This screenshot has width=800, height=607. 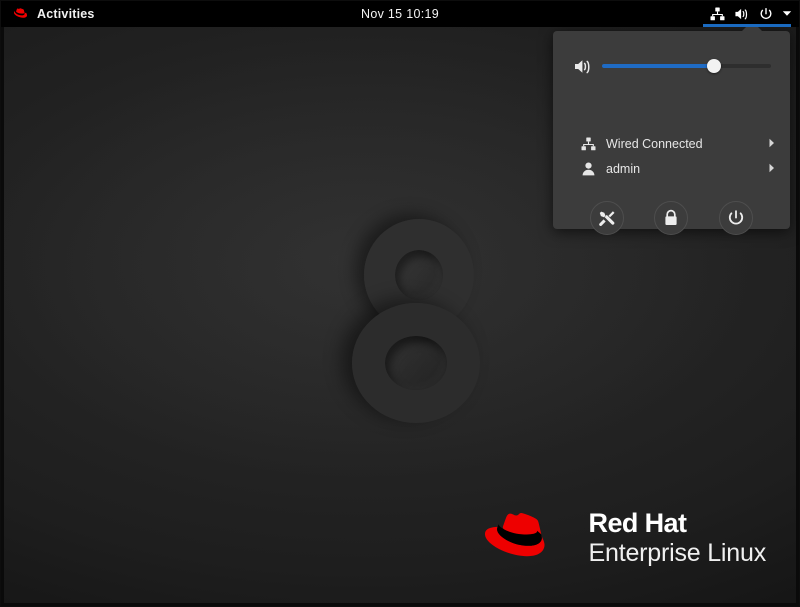 I want to click on volume-slider-fill, so click(x=658, y=66).